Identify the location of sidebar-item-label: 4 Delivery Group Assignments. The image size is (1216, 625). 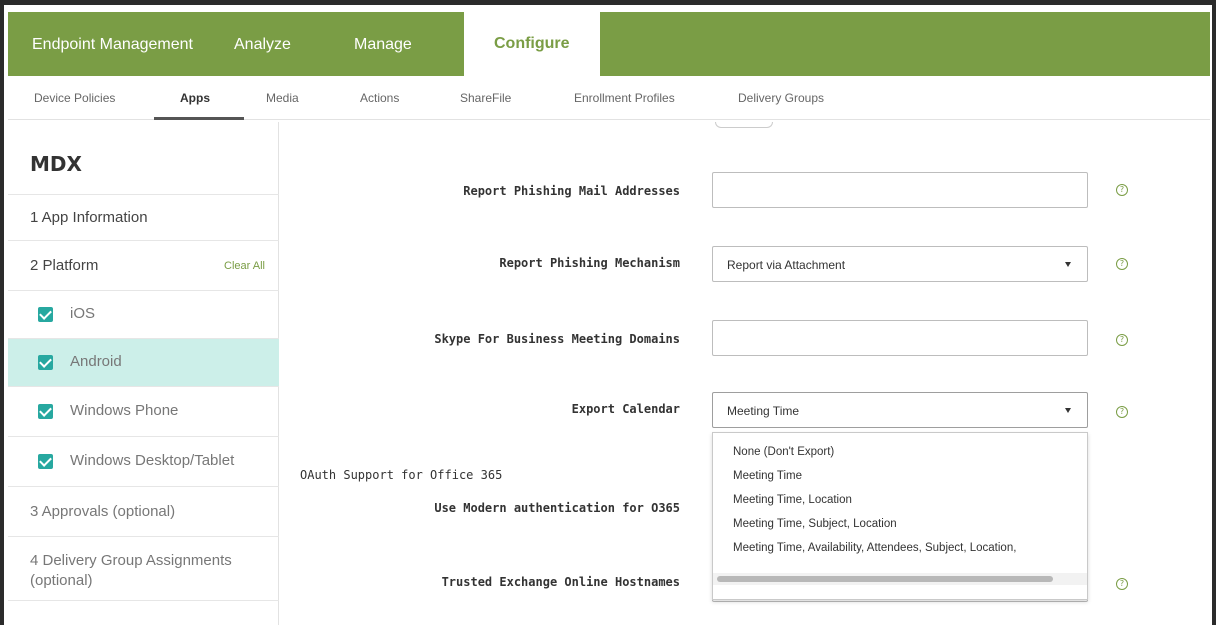
(131, 560).